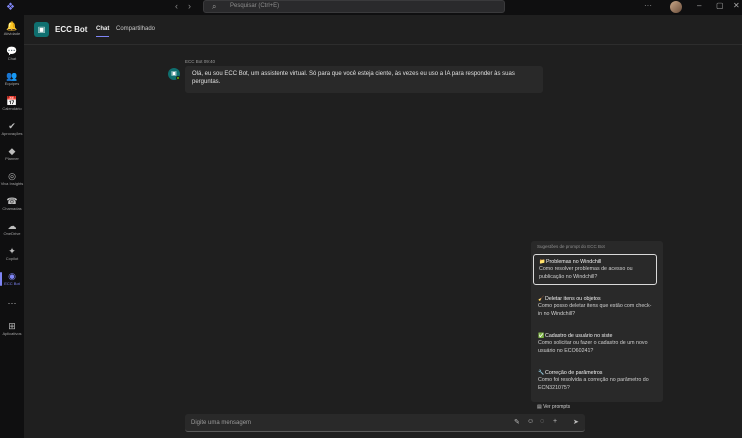  What do you see at coordinates (576, 422) in the screenshot?
I see `send-icon: ➤` at bounding box center [576, 422].